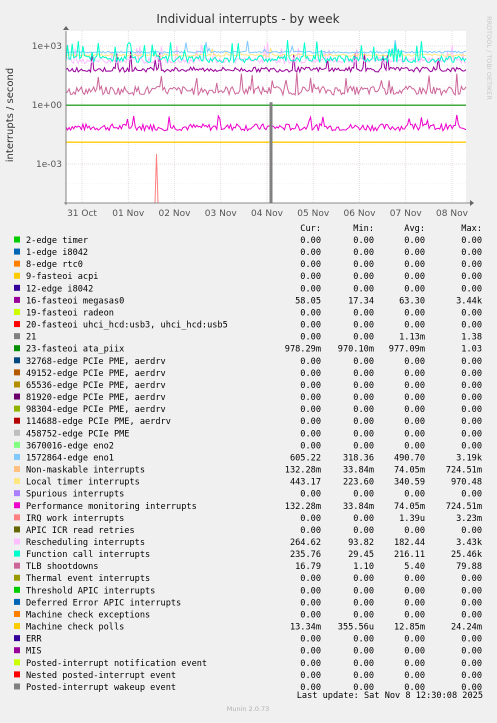 Image resolution: width=497 pixels, height=723 pixels. Describe the element at coordinates (96, 374) in the screenshot. I see `legend-label: 49152-edge PCIe PME, aerdrv` at that location.